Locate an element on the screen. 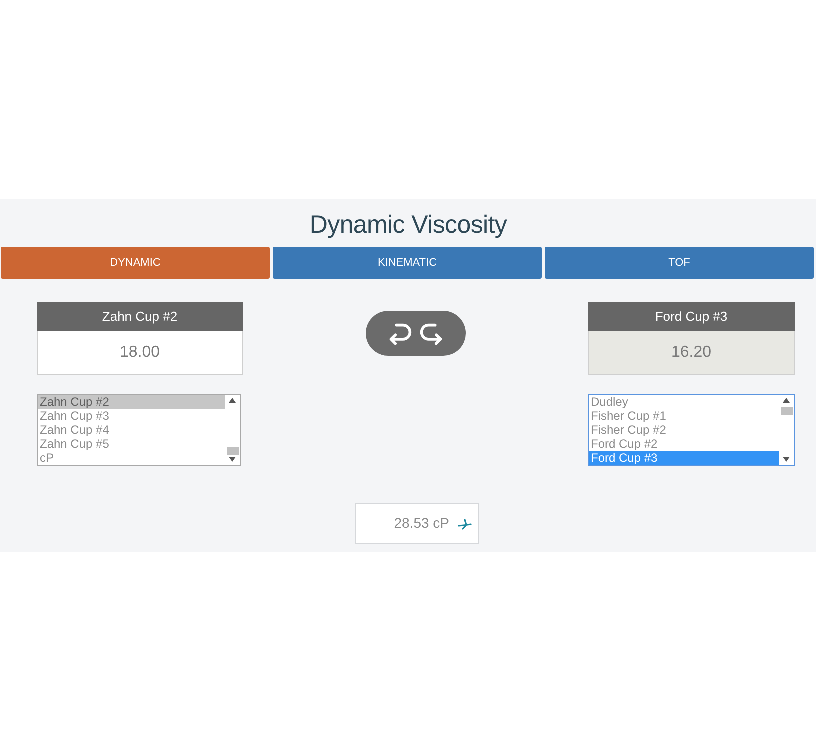 The height and width of the screenshot is (752, 816). cup-listbox: Dudley Fisher Cup #1 Fisher Cup #2 Ford Cup #2 Ford Cup #3 is located at coordinates (691, 430).